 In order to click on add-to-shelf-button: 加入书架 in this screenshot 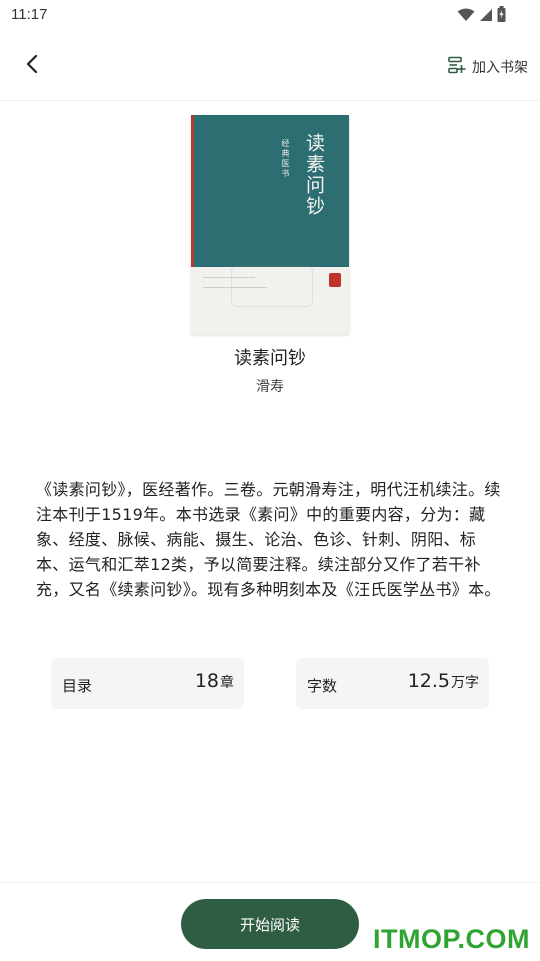, I will do `click(488, 67)`.